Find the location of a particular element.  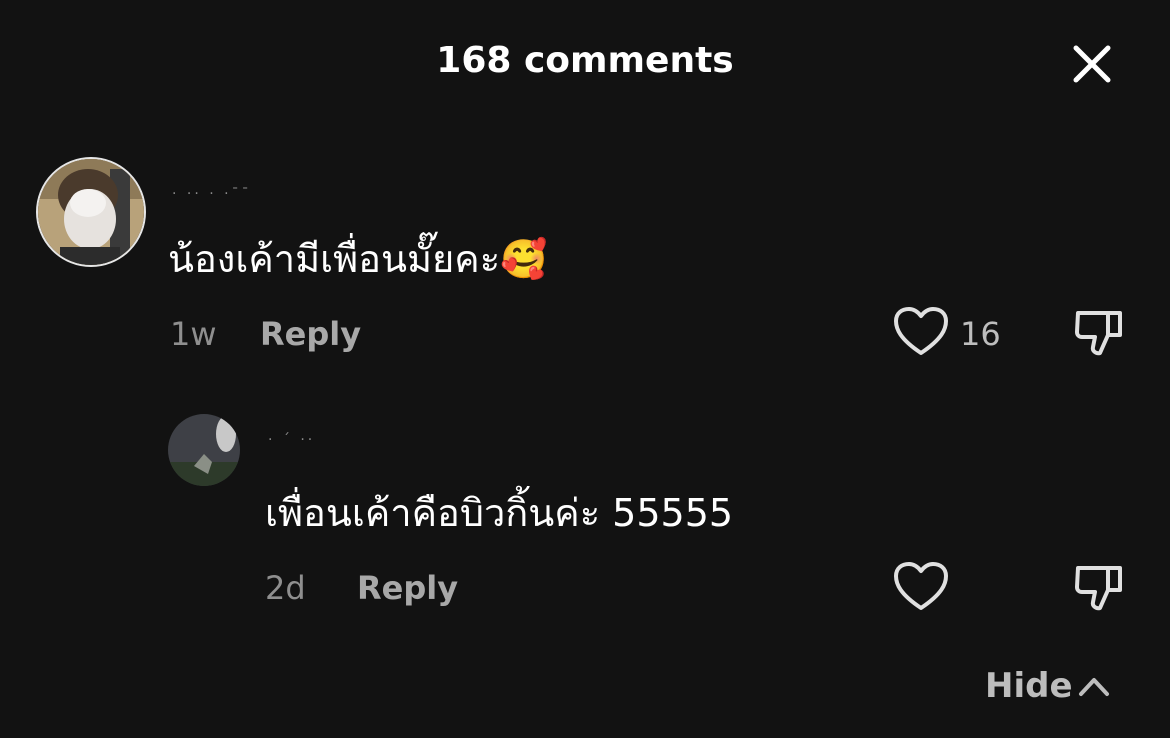

like-count: 16 is located at coordinates (980, 334).